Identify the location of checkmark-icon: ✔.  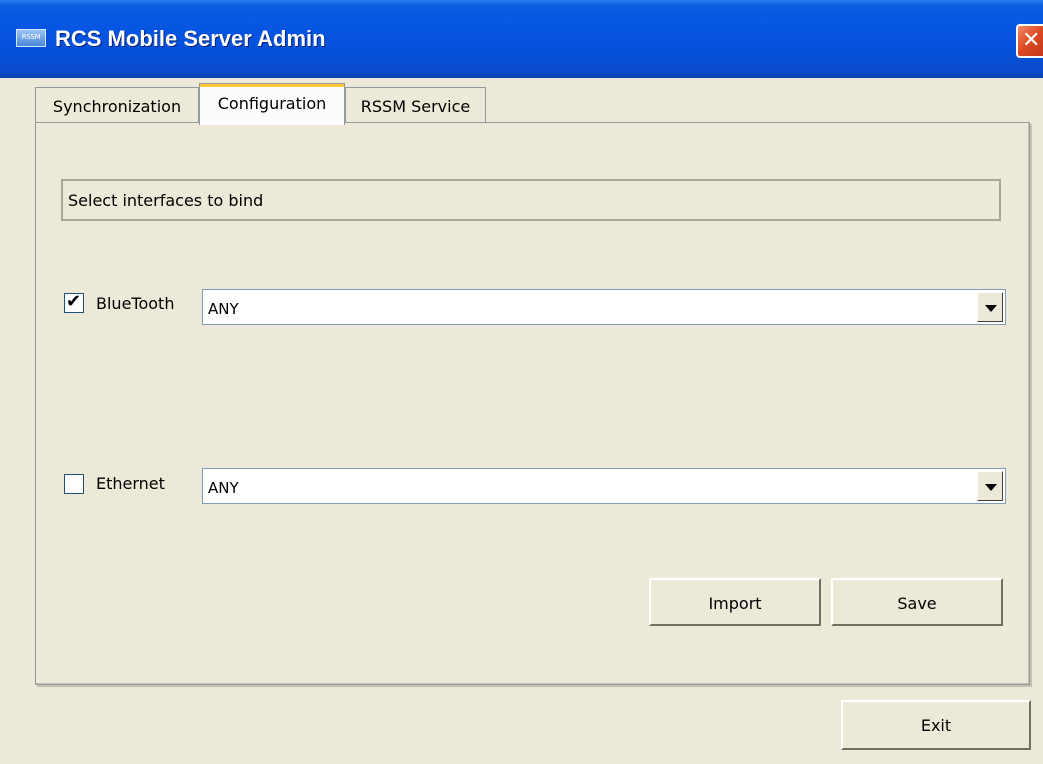
(74, 301).